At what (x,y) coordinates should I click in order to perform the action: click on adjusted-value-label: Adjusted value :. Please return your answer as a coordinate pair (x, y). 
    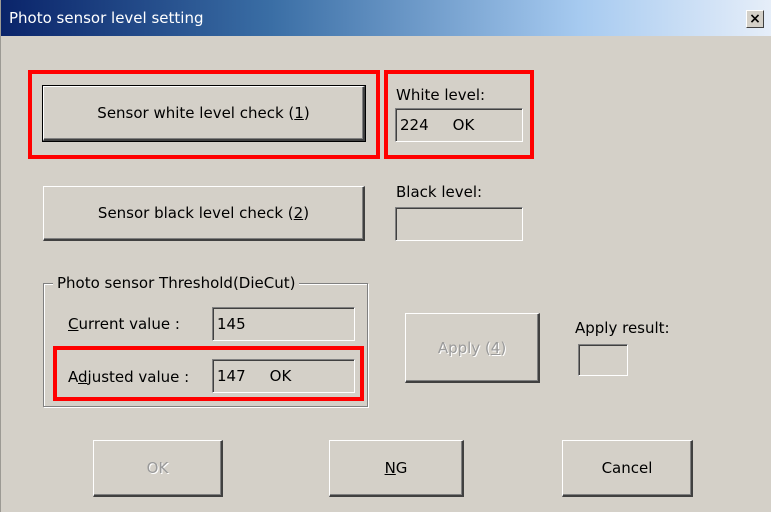
    Looking at the image, I should click on (128, 377).